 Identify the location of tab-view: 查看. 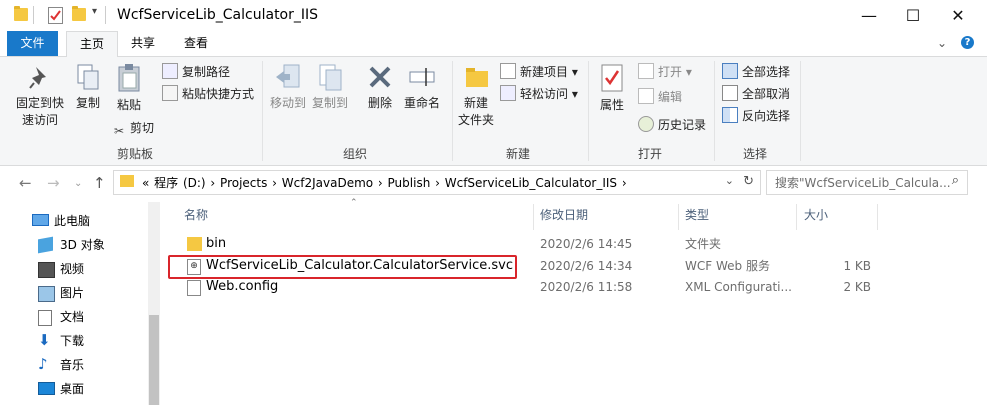
(196, 43).